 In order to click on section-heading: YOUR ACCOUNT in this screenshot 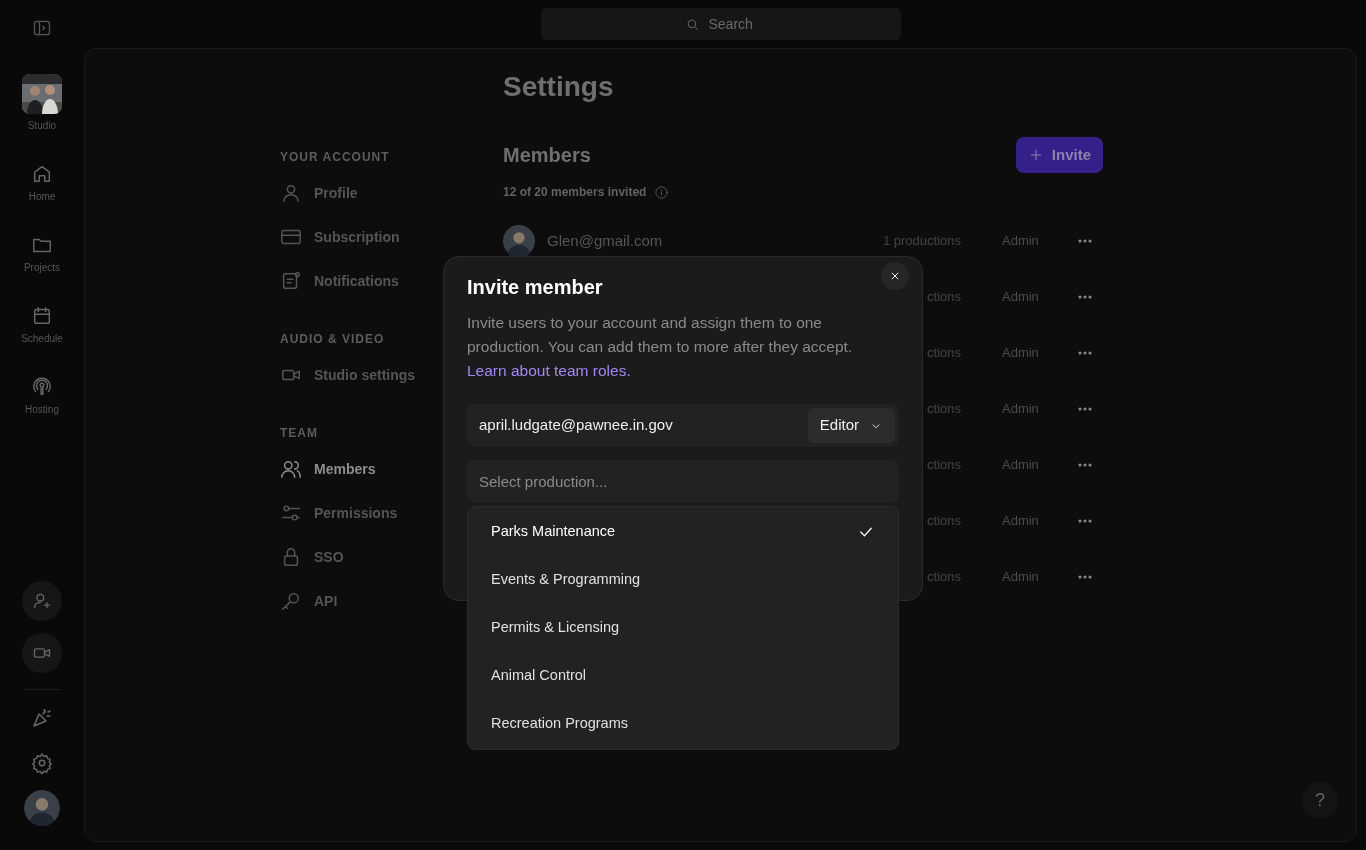, I will do `click(335, 157)`.